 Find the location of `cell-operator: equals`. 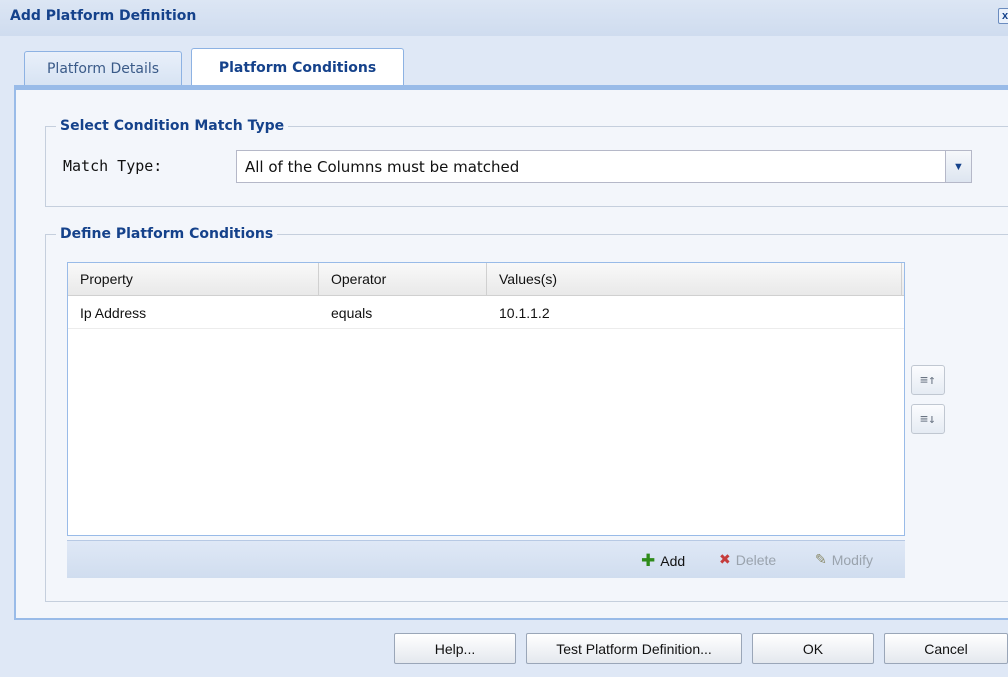

cell-operator: equals is located at coordinates (352, 313).